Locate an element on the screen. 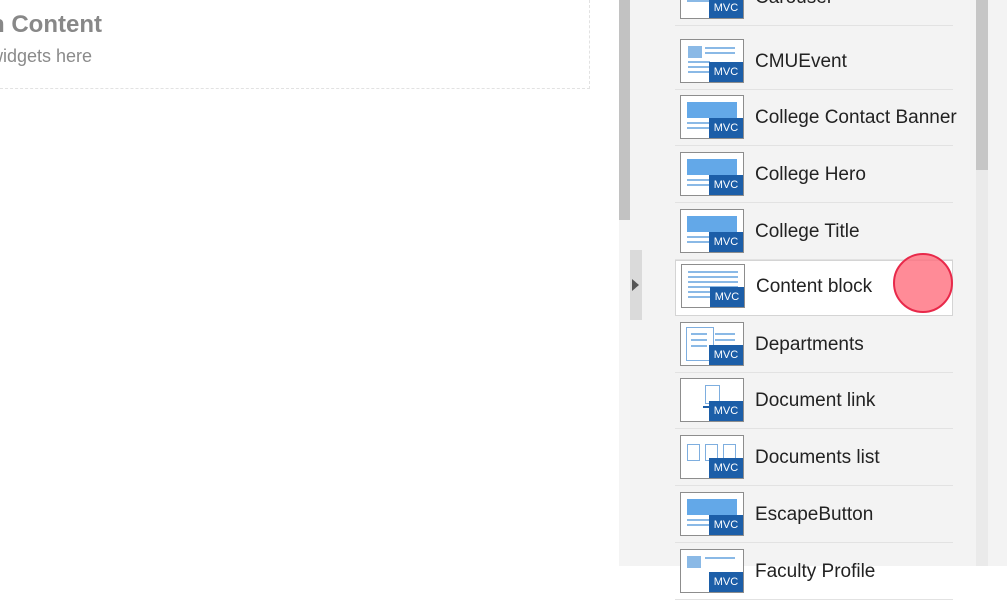  click-indicator is located at coordinates (923, 283).